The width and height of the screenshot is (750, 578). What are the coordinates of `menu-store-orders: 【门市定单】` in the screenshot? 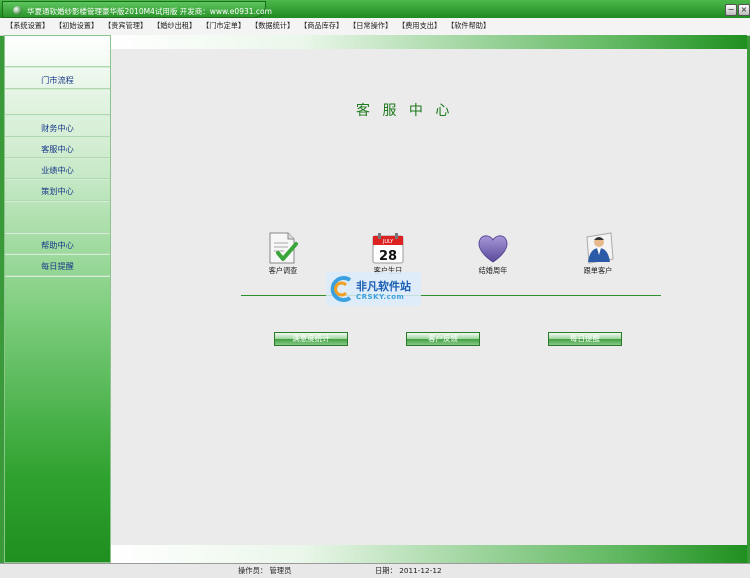 It's located at (223, 26).